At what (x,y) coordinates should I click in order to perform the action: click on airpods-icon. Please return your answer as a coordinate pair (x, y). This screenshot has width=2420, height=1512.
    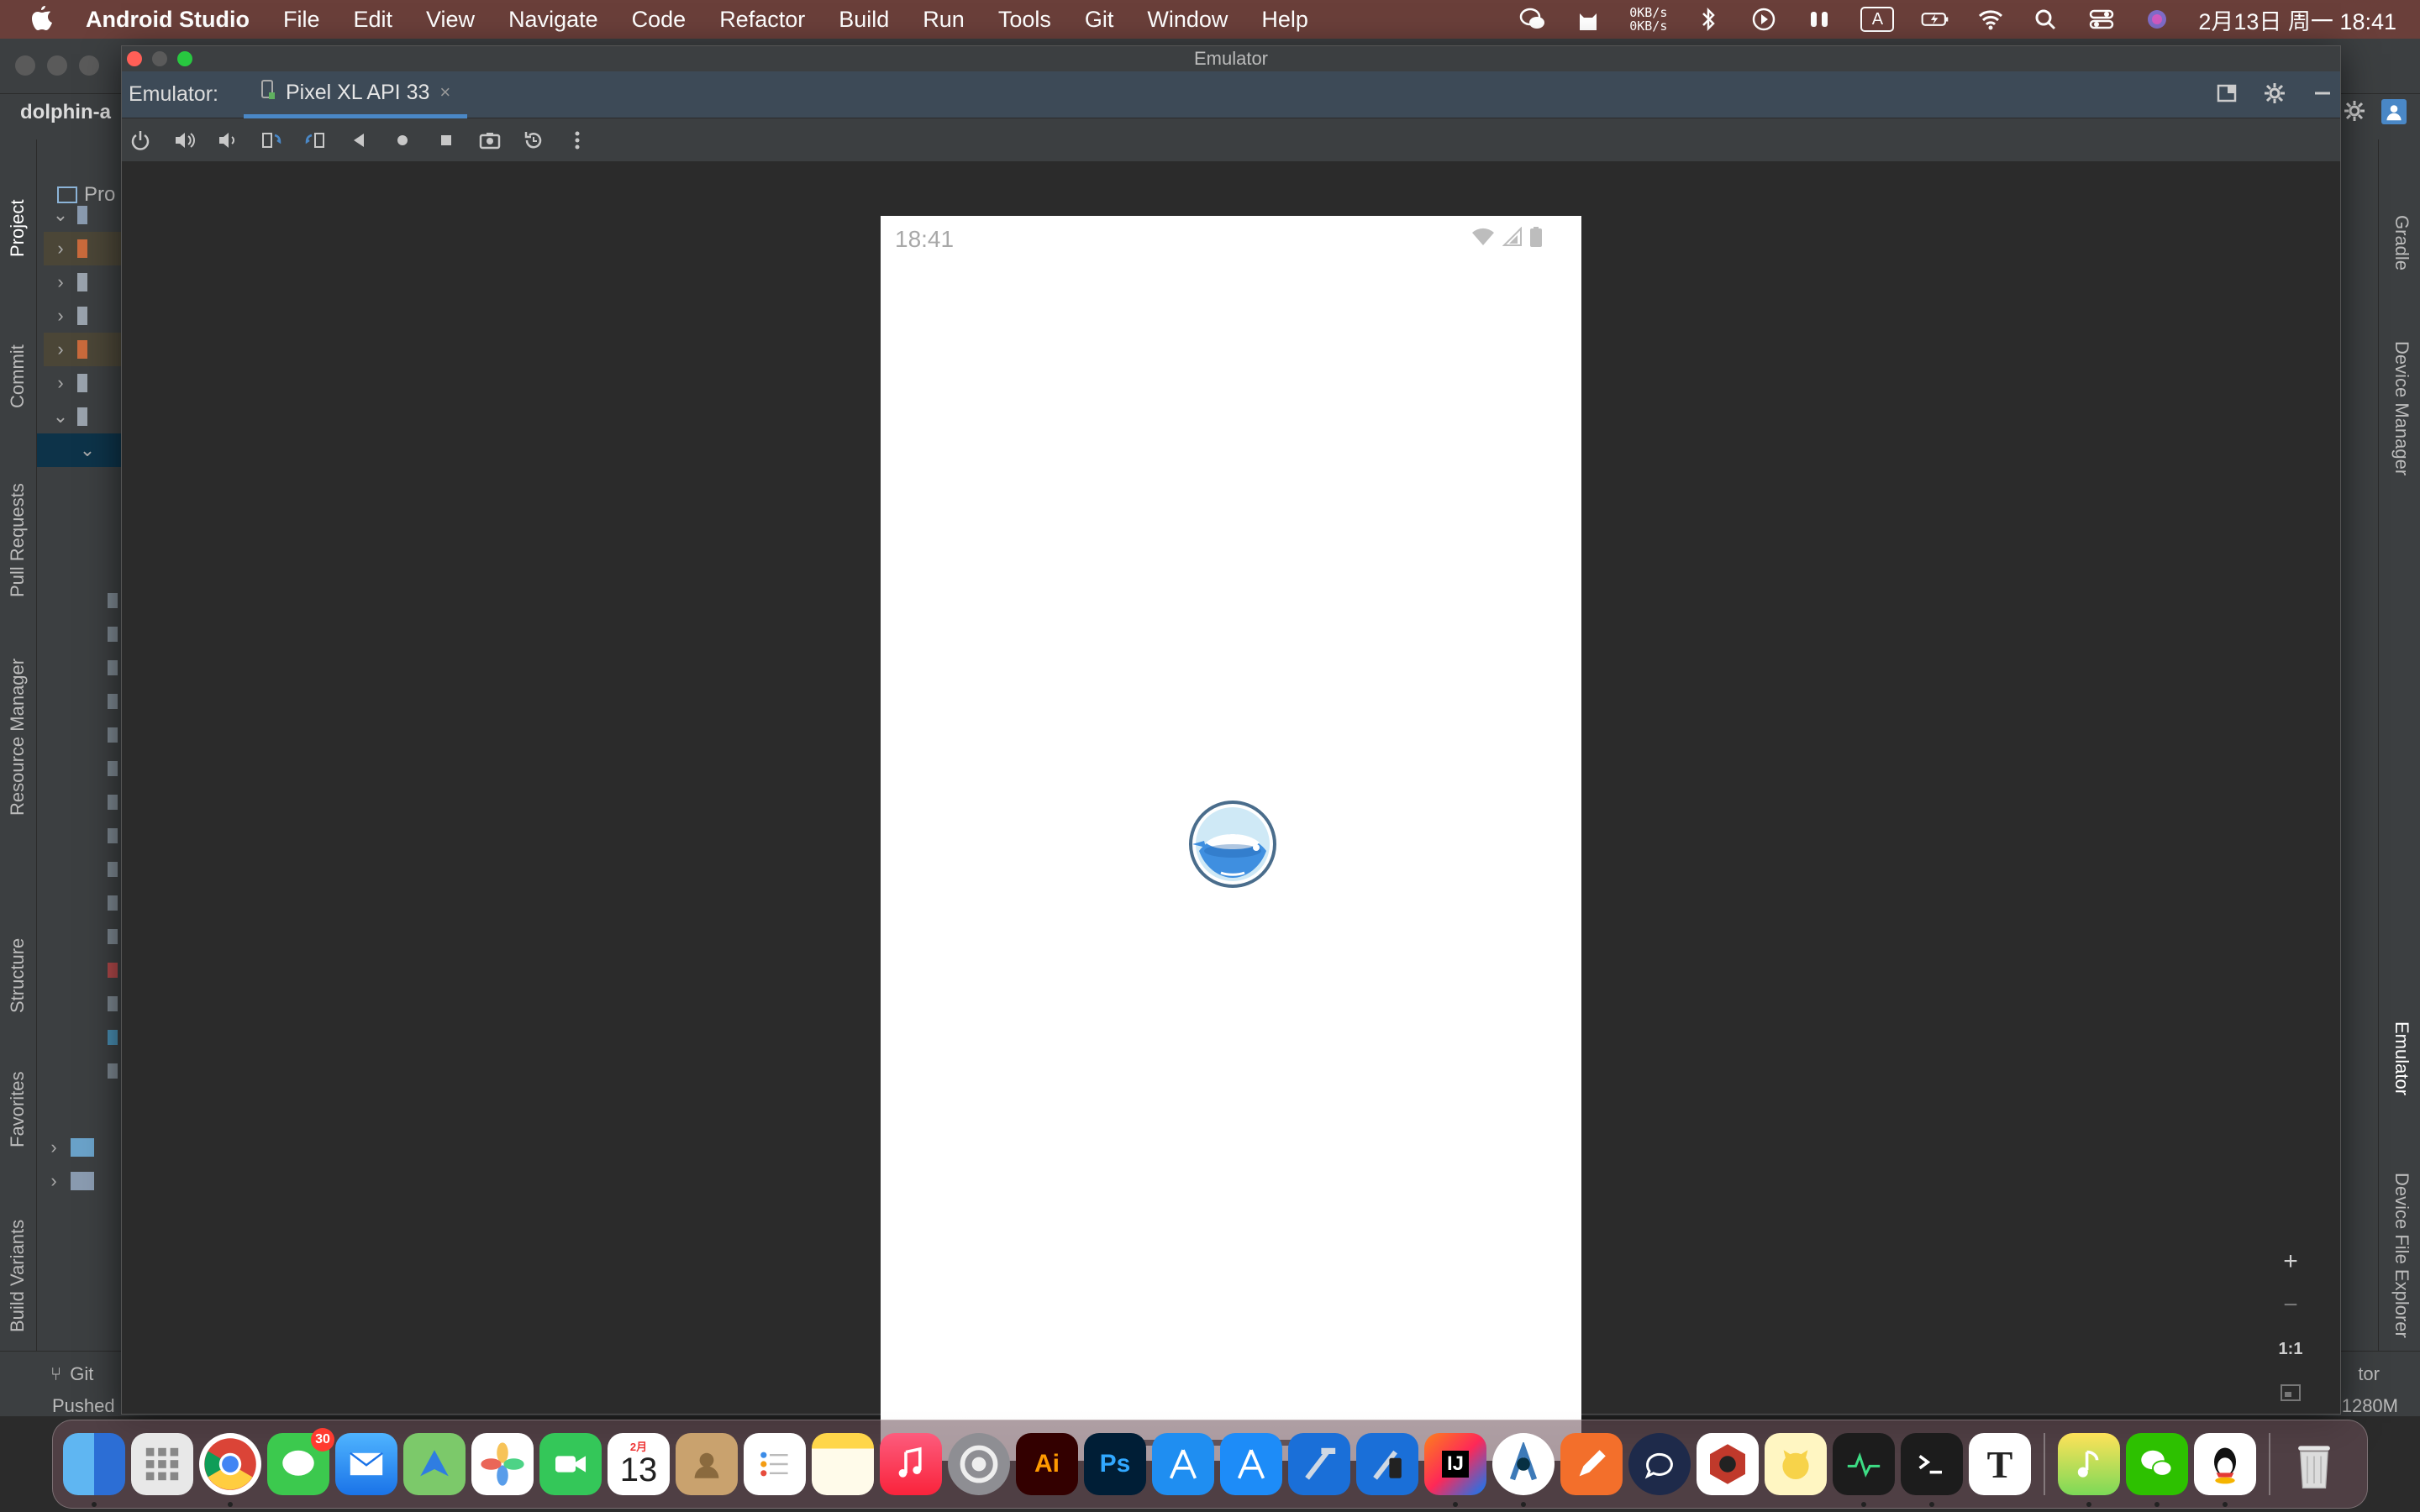
    Looking at the image, I should click on (1819, 19).